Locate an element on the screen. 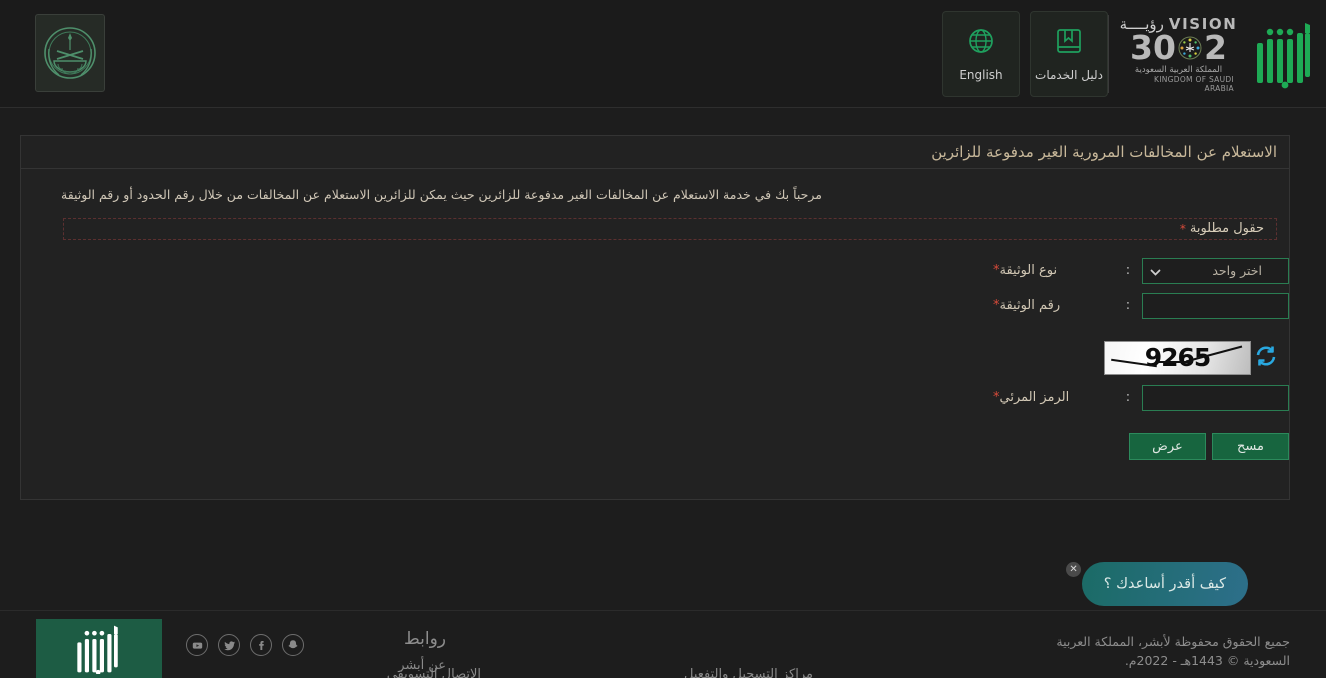 The image size is (1326, 678). captcha-noise-line is located at coordinates (1175, 361).